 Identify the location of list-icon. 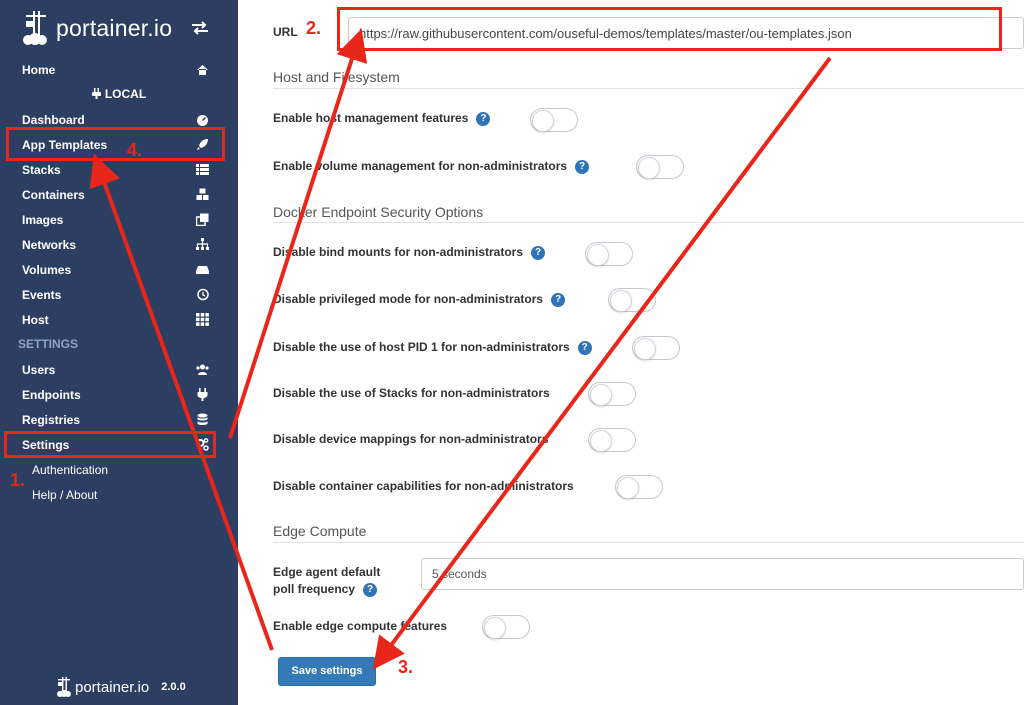
(202, 169).